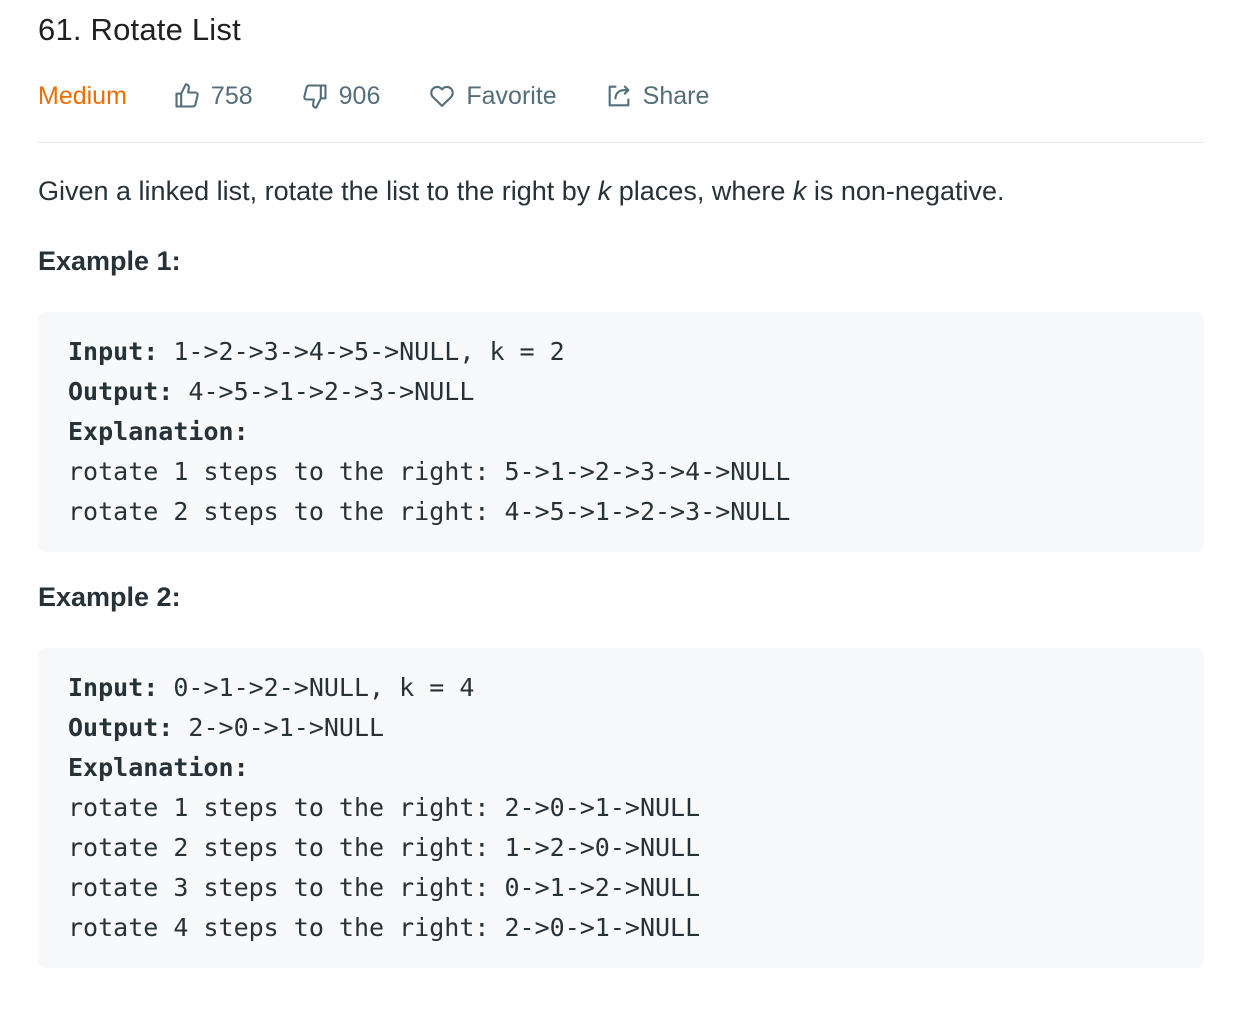 Image resolution: width=1236 pixels, height=1012 pixels. I want to click on output-value: 2->0->1->NULL, so click(279, 727).